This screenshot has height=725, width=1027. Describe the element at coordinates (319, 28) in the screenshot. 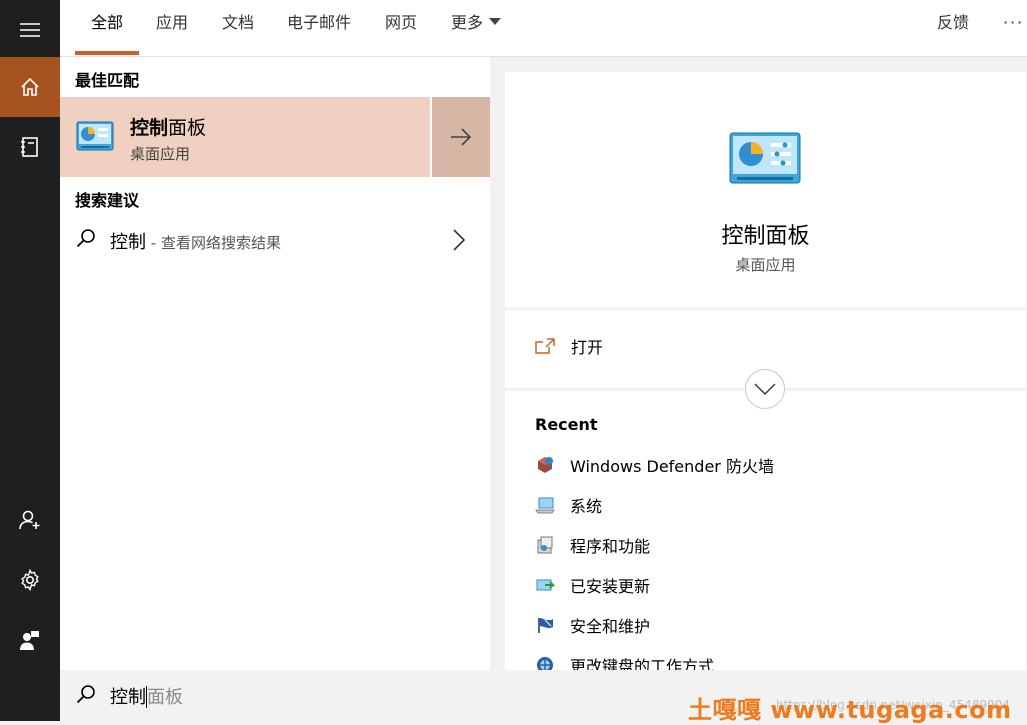

I see `tab-email: 电子邮件` at that location.